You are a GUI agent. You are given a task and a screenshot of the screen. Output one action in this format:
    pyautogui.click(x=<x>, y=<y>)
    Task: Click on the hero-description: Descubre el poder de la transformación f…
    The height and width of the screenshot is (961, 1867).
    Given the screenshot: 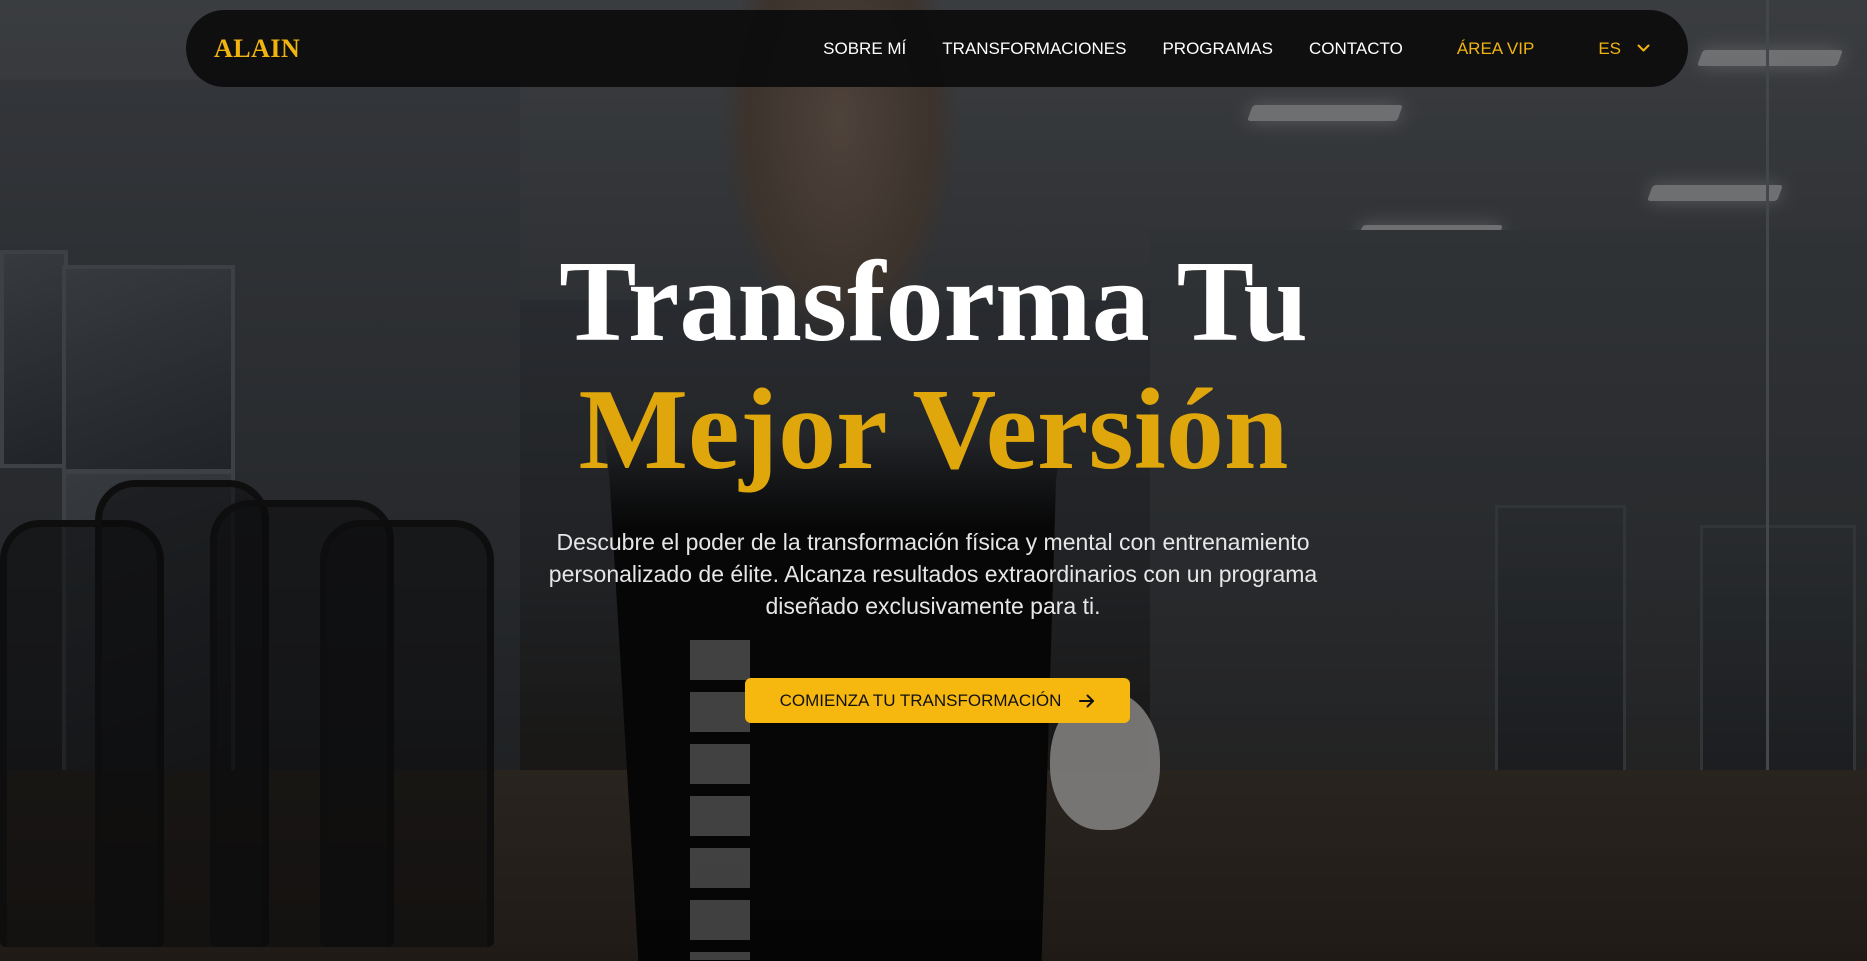 What is the action you would take?
    pyautogui.click(x=933, y=574)
    